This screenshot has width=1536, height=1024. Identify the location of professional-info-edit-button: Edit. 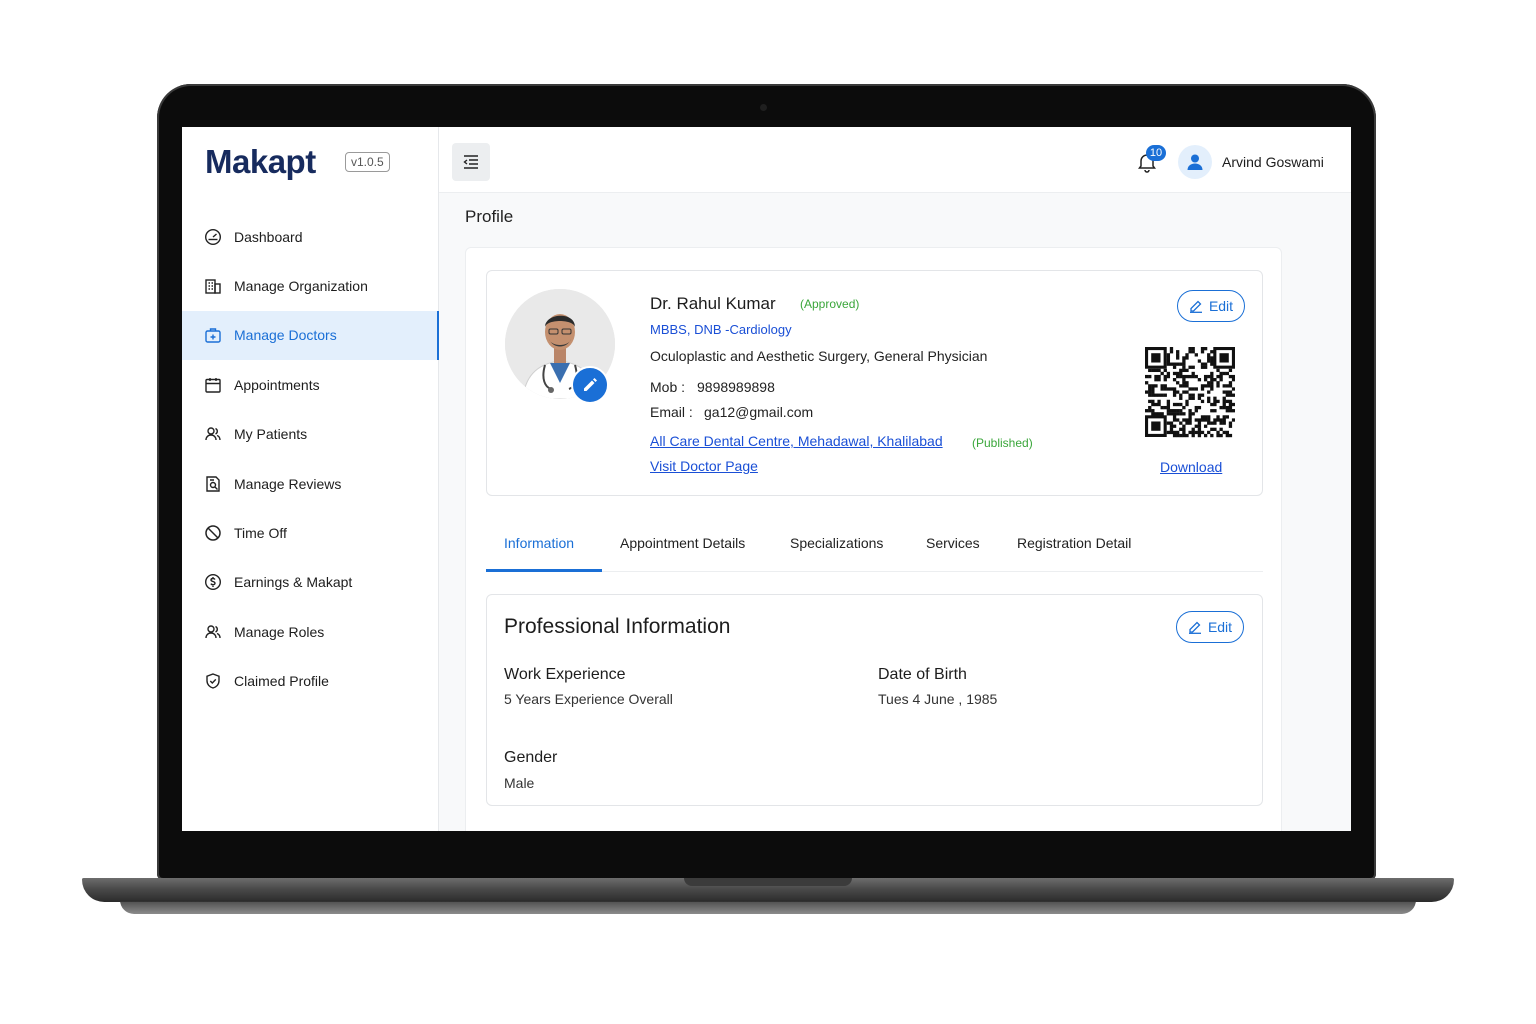
(1210, 627).